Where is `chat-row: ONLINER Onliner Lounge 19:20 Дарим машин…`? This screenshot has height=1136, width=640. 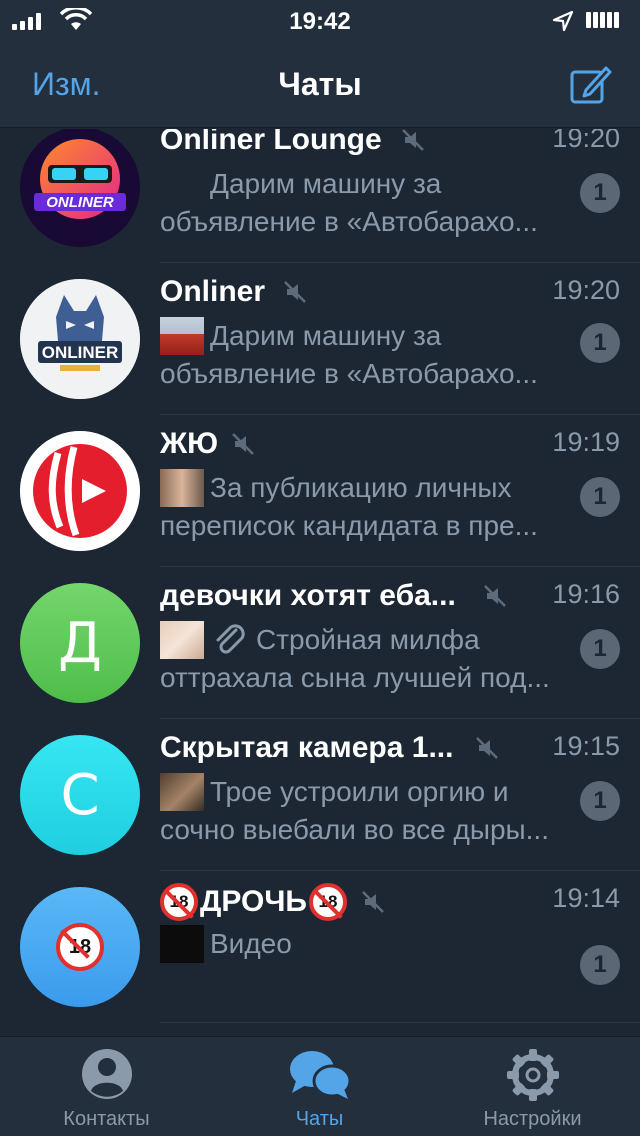
chat-row: ONLINER Onliner Lounge 19:20 Дарим машин… is located at coordinates (320, 196).